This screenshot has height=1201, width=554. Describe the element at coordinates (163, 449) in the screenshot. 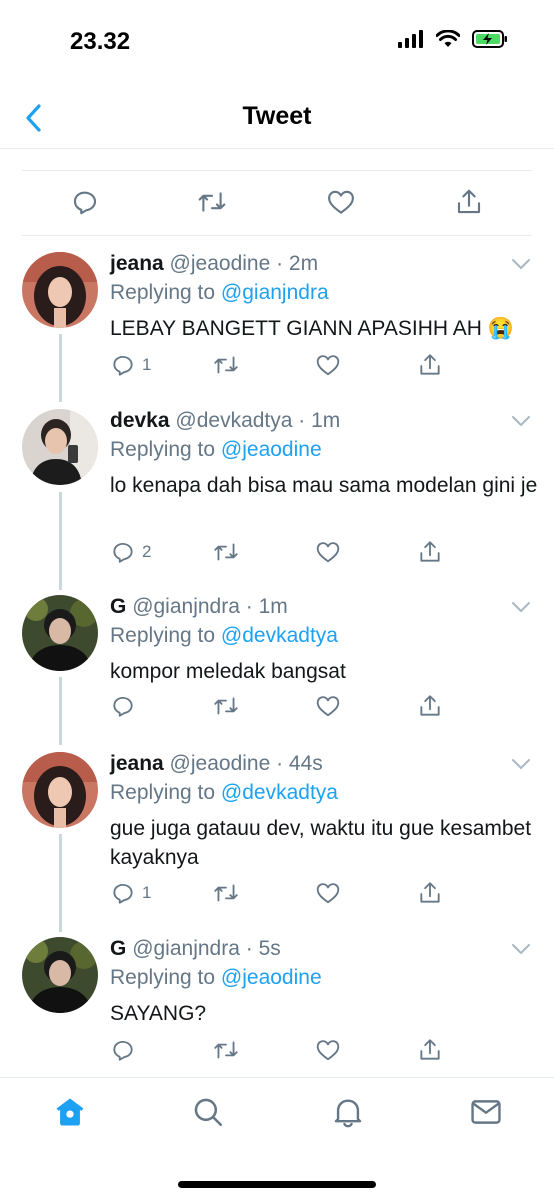

I see `replying-label: Replying to` at that location.